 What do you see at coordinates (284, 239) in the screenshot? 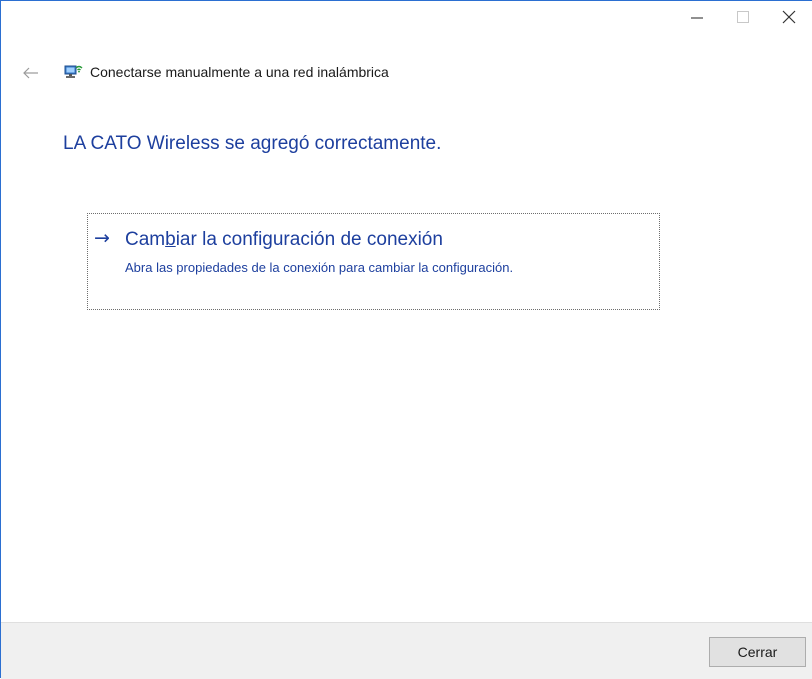
I see `command-link-title: Cambiar la configuración de conexión` at bounding box center [284, 239].